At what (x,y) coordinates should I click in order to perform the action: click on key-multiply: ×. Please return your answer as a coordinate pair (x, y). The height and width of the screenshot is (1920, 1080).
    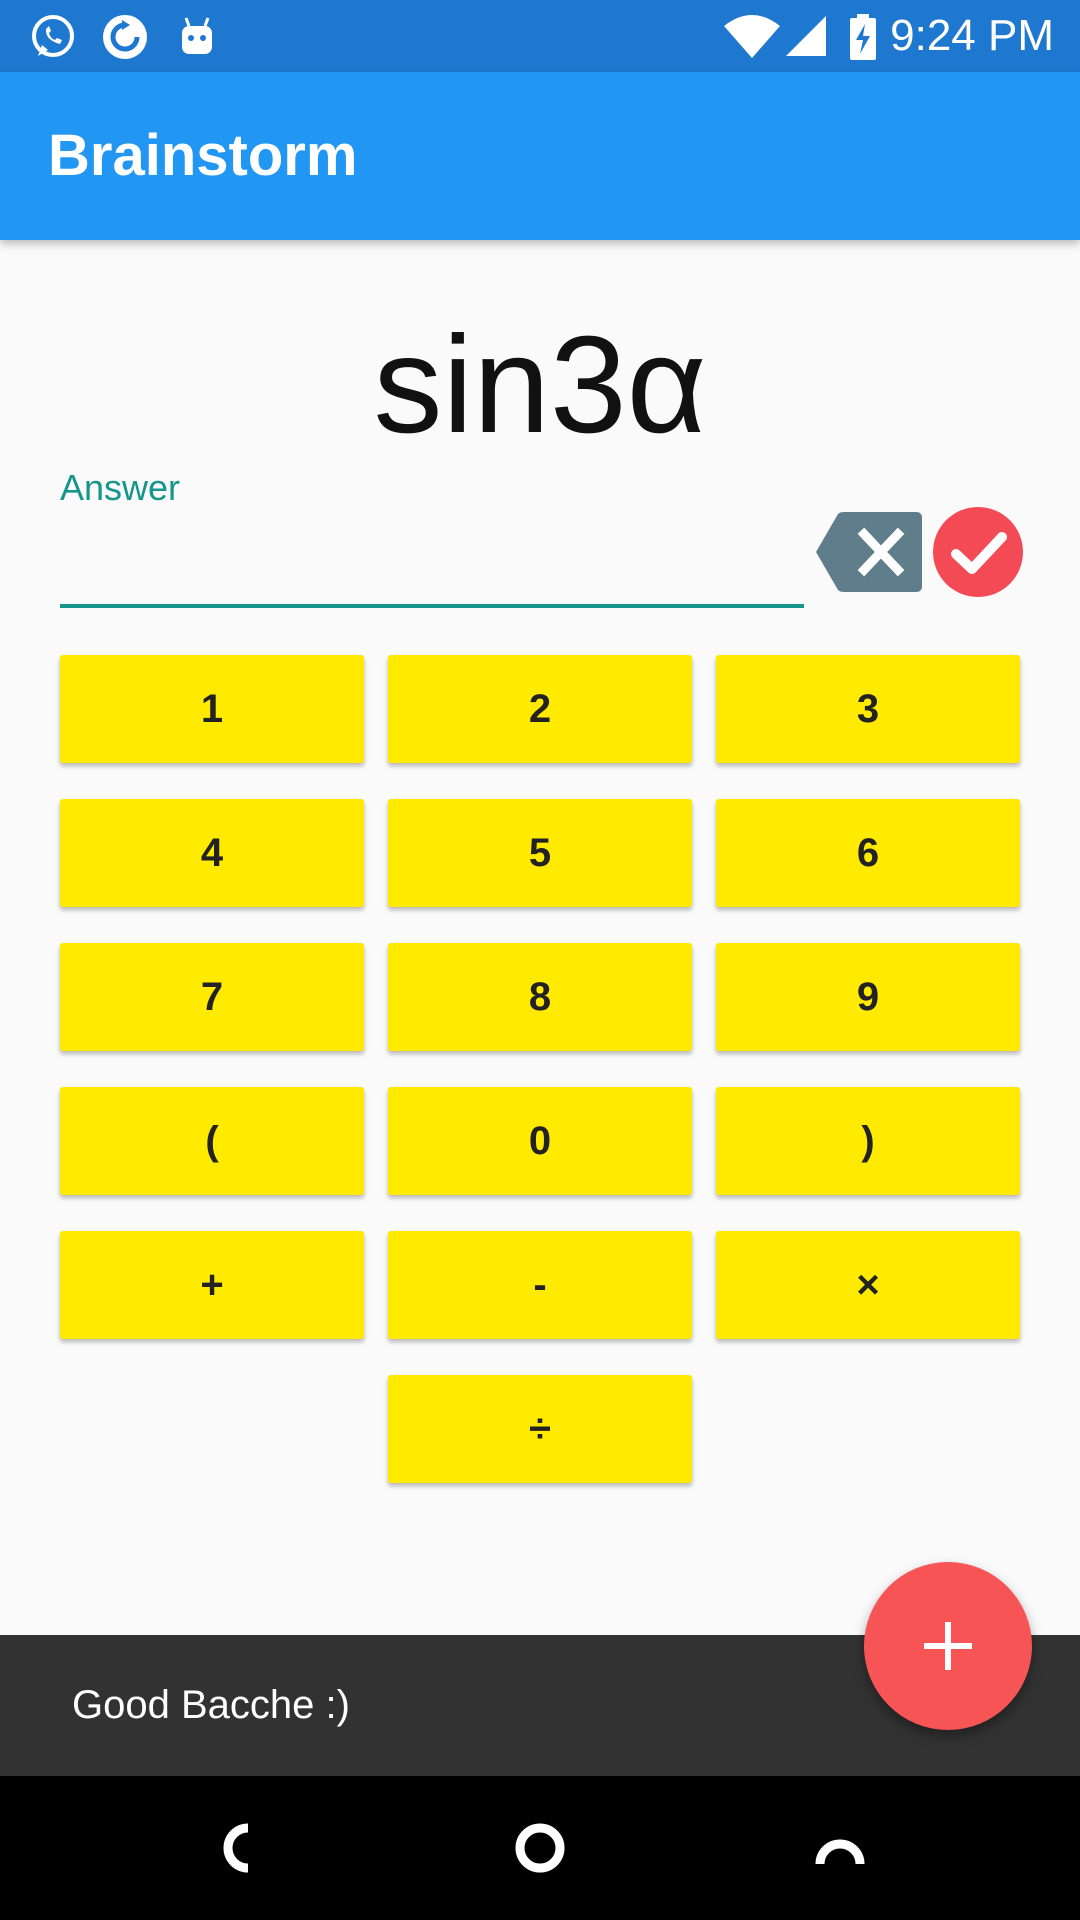
    Looking at the image, I should click on (868, 1285).